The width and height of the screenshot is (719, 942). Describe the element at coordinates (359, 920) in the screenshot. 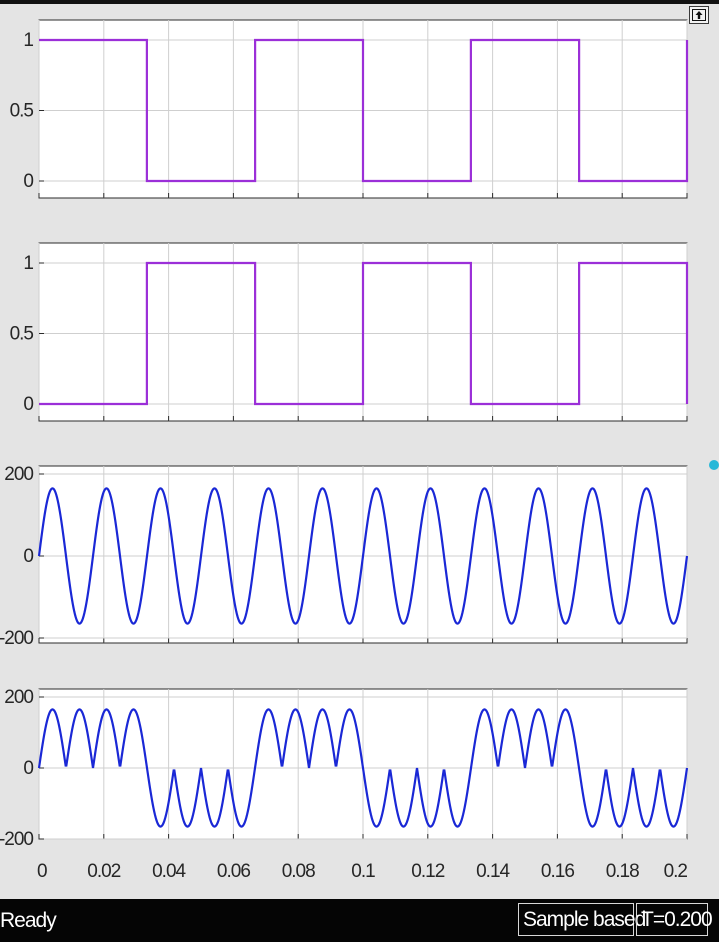

I see `status-bar: Ready Sample based T=0.200` at that location.